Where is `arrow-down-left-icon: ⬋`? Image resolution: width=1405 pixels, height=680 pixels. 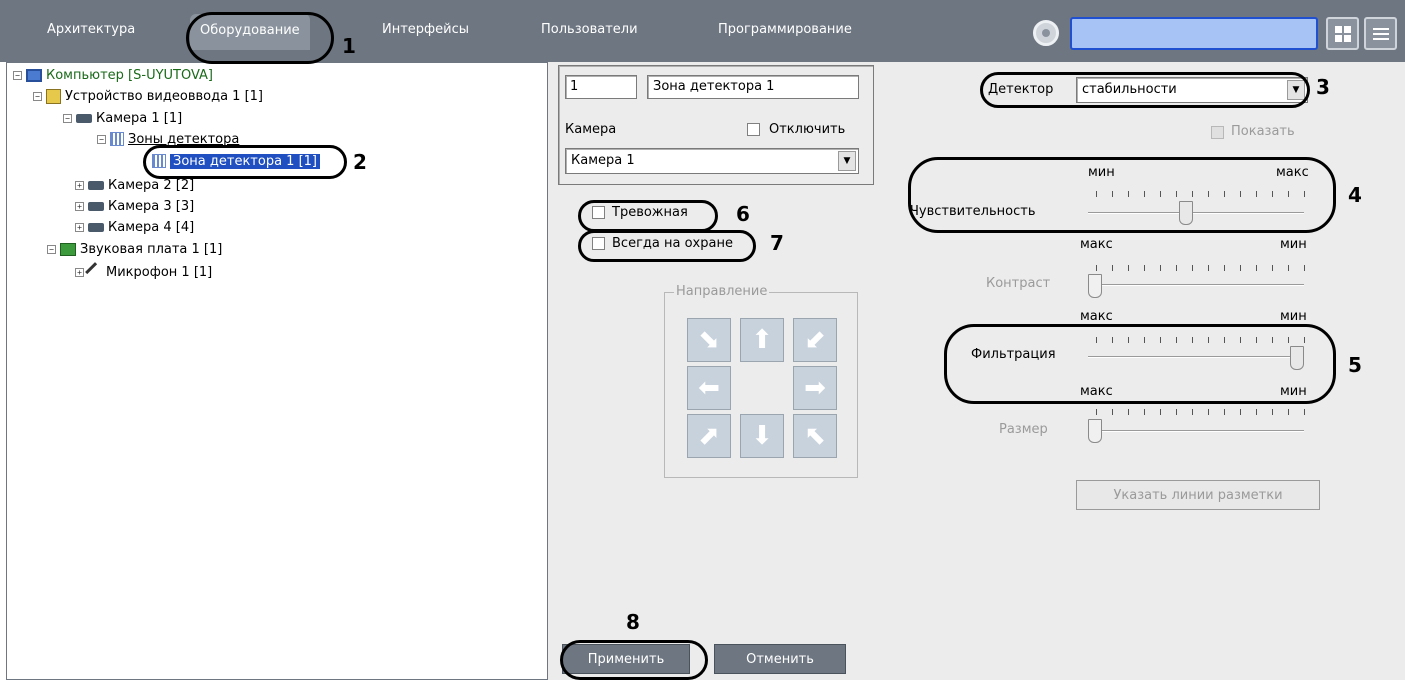
arrow-down-left-icon: ⬋ is located at coordinates (815, 340).